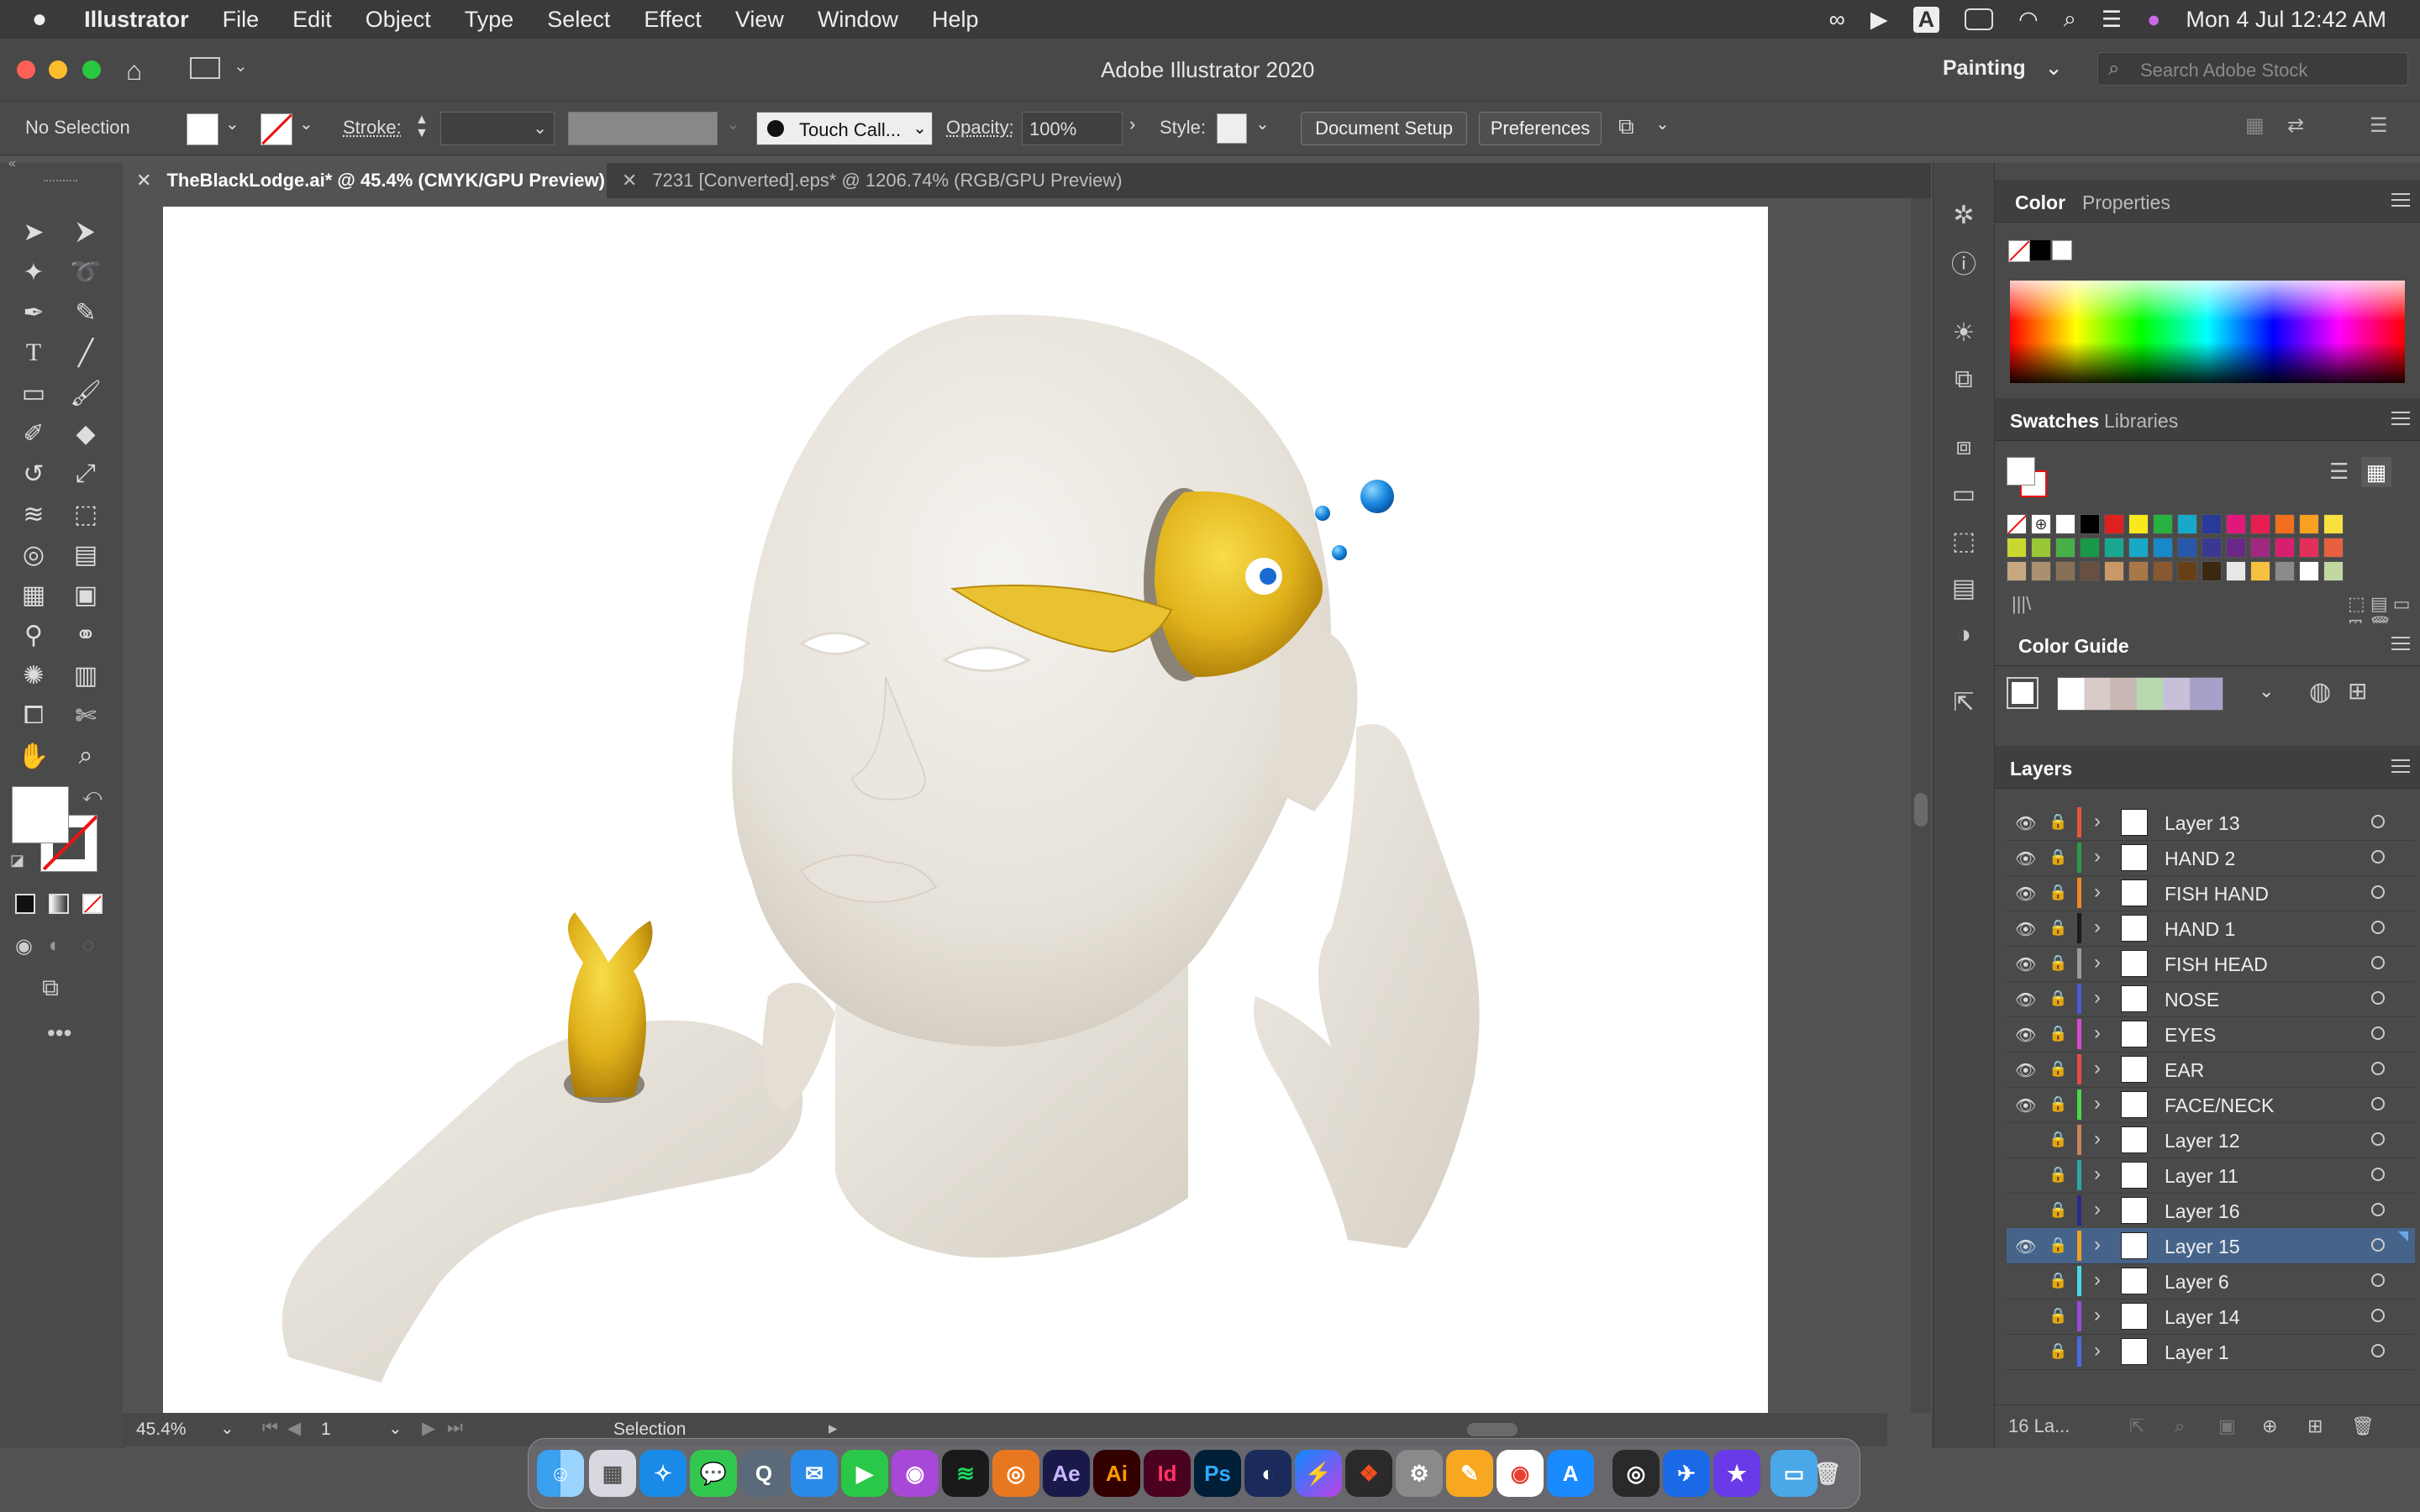 This screenshot has height=1512, width=2420. What do you see at coordinates (17, 860) in the screenshot?
I see `default-fill-stroke-icon: ◪` at bounding box center [17, 860].